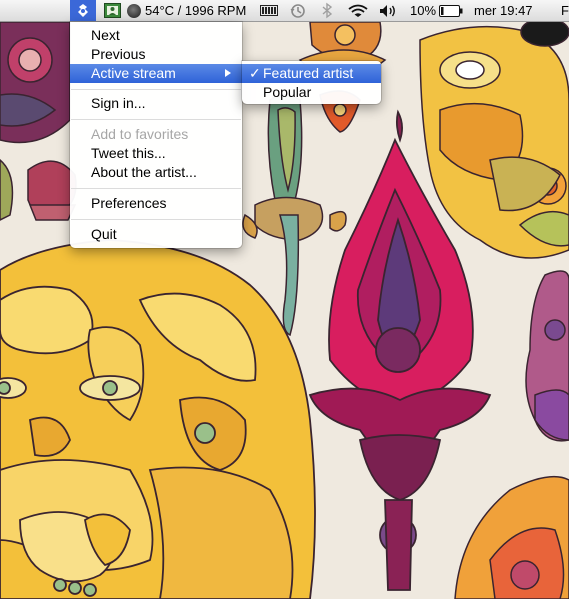 This screenshot has height=599, width=569. I want to click on time-machine-icon, so click(298, 11).